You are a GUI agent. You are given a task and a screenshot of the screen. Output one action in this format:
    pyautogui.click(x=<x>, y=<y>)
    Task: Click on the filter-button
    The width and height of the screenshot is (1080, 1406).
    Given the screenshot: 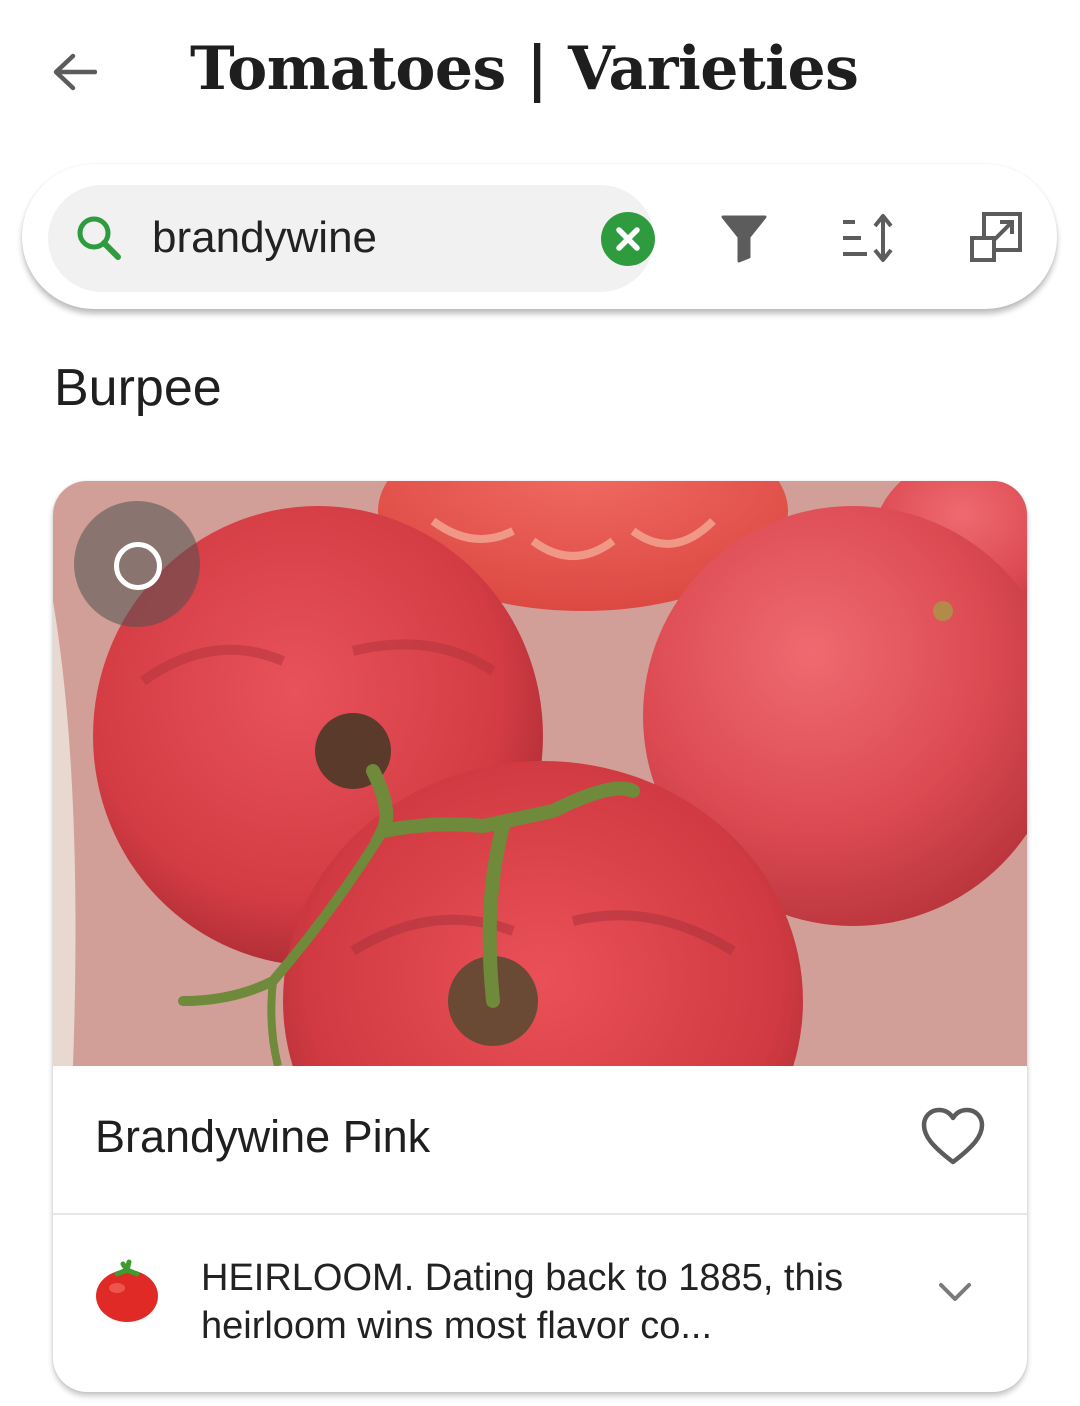 What is the action you would take?
    pyautogui.click(x=744, y=238)
    